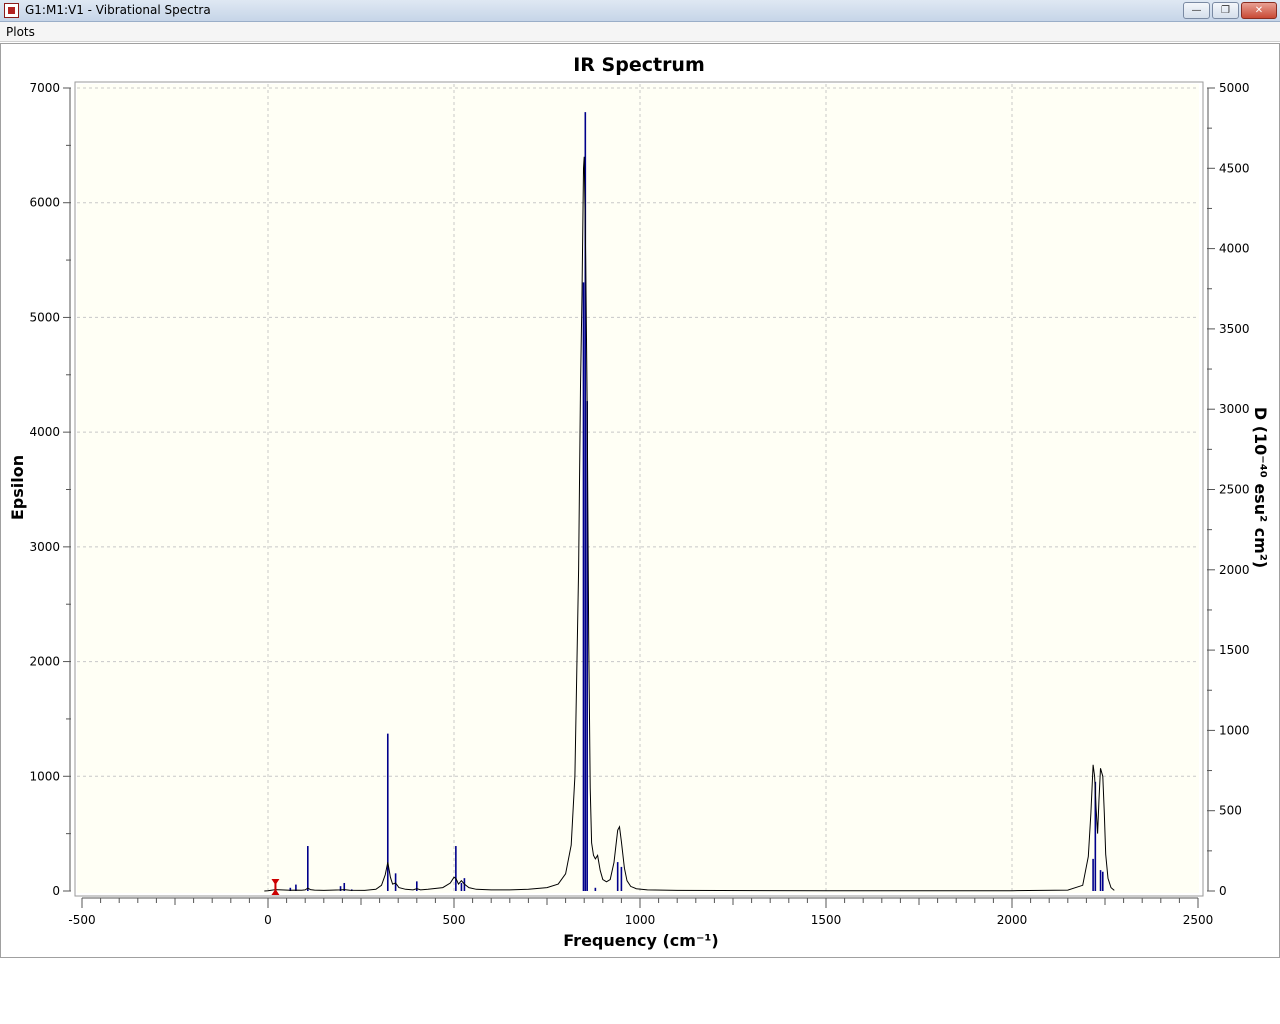 Image resolution: width=1280 pixels, height=1024 pixels. I want to click on x-tick-label: 2000, so click(1012, 920).